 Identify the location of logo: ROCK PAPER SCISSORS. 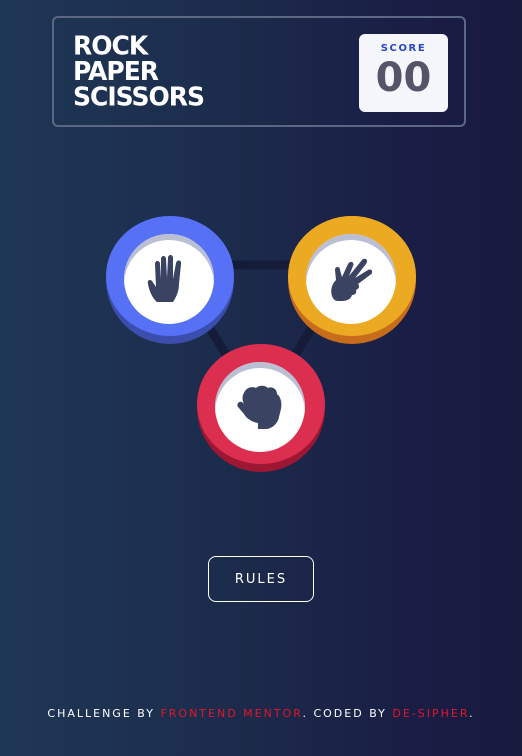
(139, 71).